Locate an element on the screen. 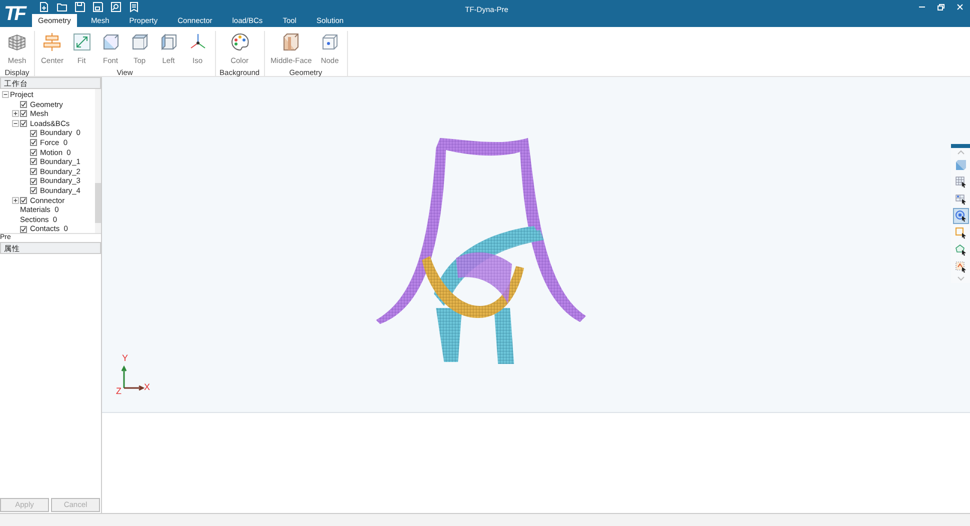  close-icon is located at coordinates (960, 7).